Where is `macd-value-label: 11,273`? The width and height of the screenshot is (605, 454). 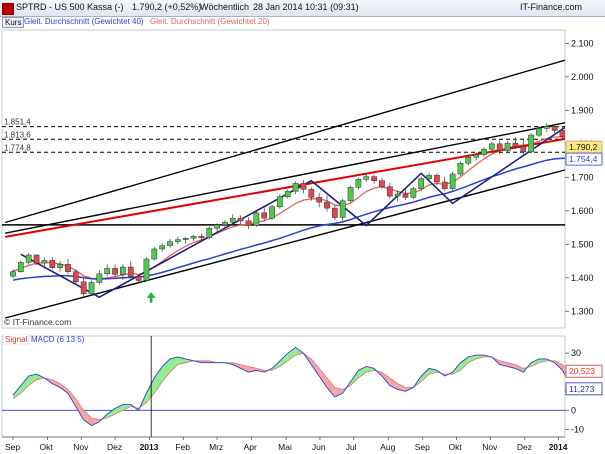
macd-value-label: 11,273 is located at coordinates (582, 389).